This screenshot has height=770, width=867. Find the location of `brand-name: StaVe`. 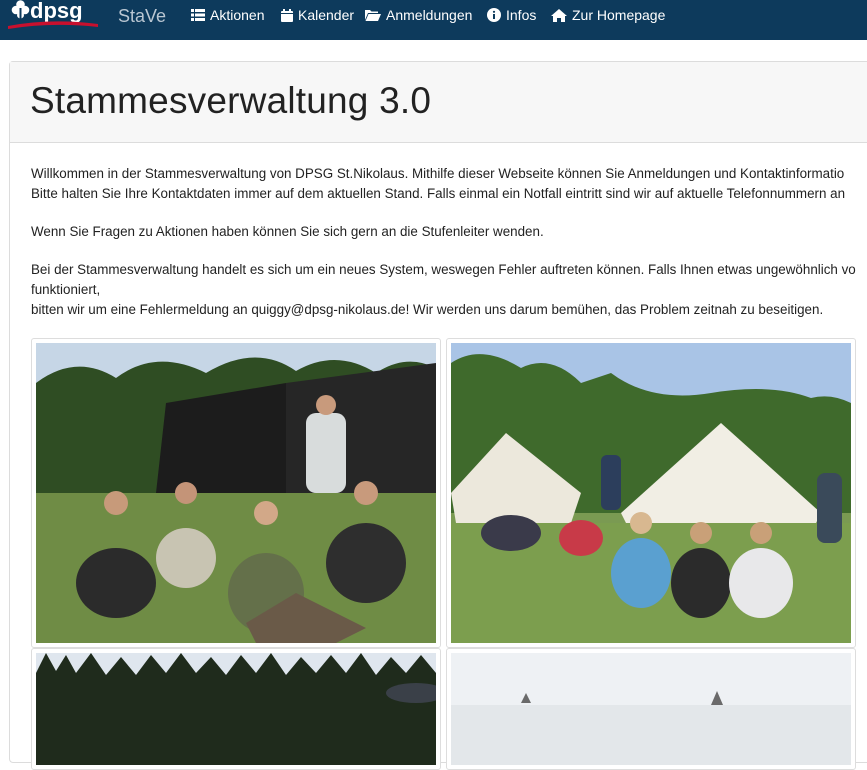

brand-name: StaVe is located at coordinates (142, 16).